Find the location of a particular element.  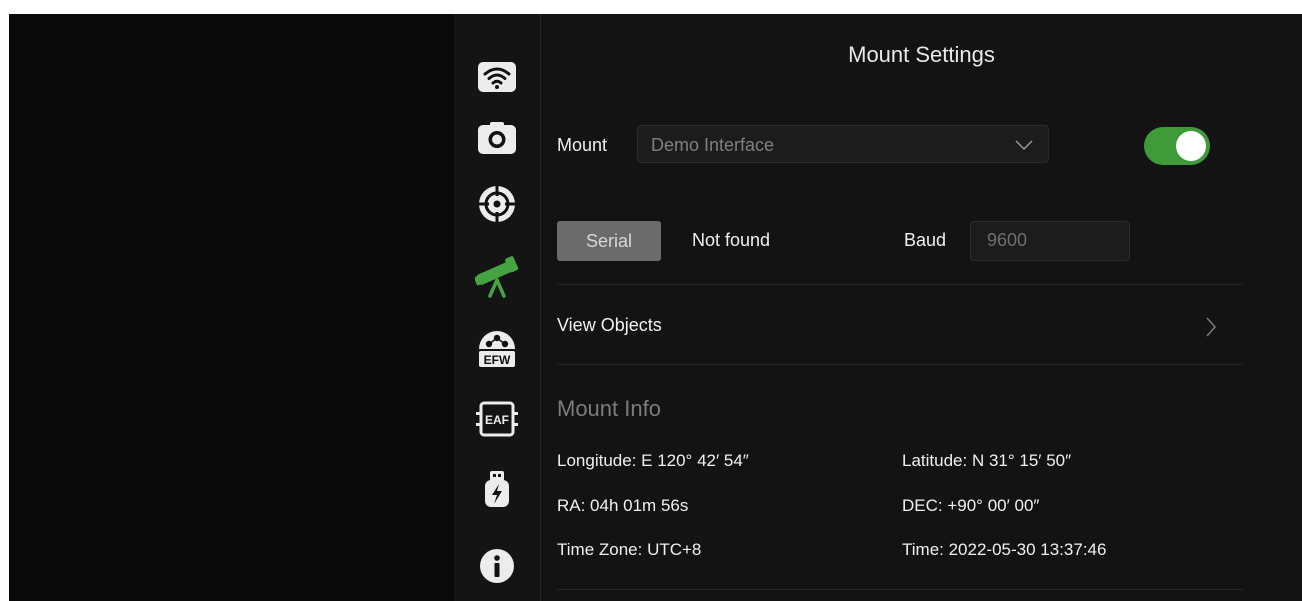

sidebar-item-wifi is located at coordinates (497, 77).